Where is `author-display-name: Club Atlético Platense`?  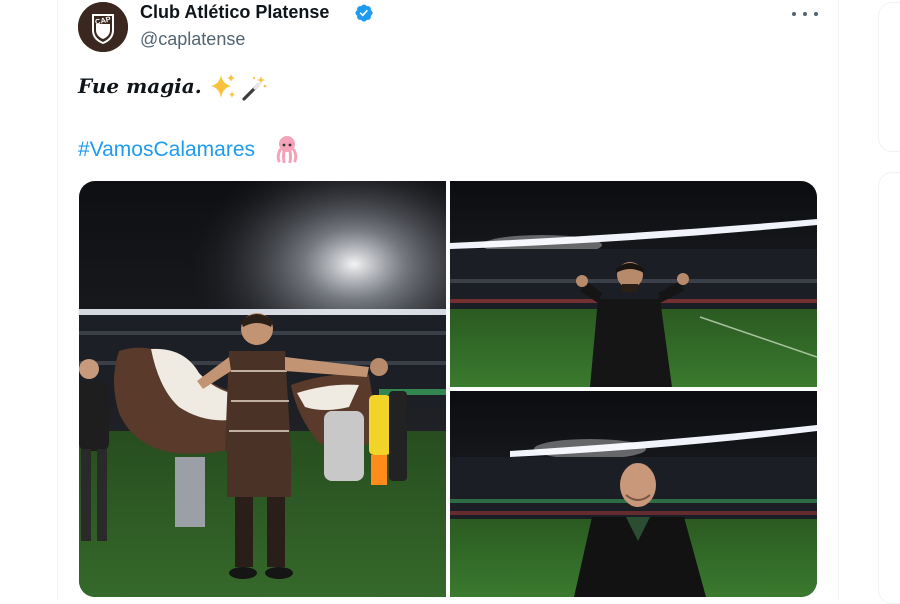 author-display-name: Club Atlético Platense is located at coordinates (234, 12).